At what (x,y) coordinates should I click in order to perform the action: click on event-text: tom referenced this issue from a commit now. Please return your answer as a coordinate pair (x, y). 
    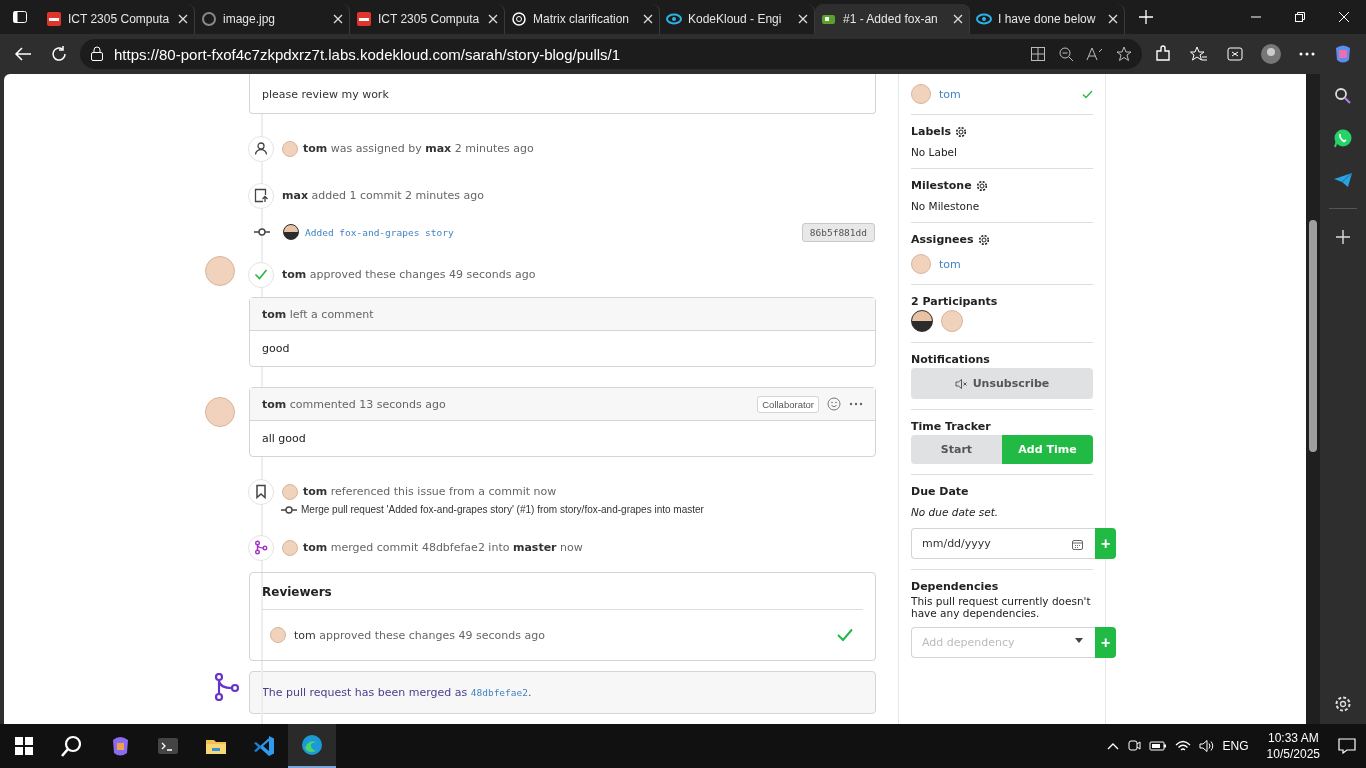
    Looking at the image, I should click on (430, 491).